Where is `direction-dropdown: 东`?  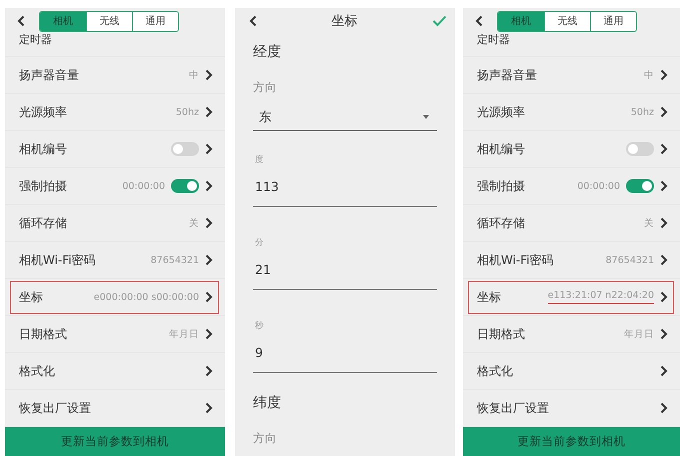
direction-dropdown: 东 is located at coordinates (345, 117).